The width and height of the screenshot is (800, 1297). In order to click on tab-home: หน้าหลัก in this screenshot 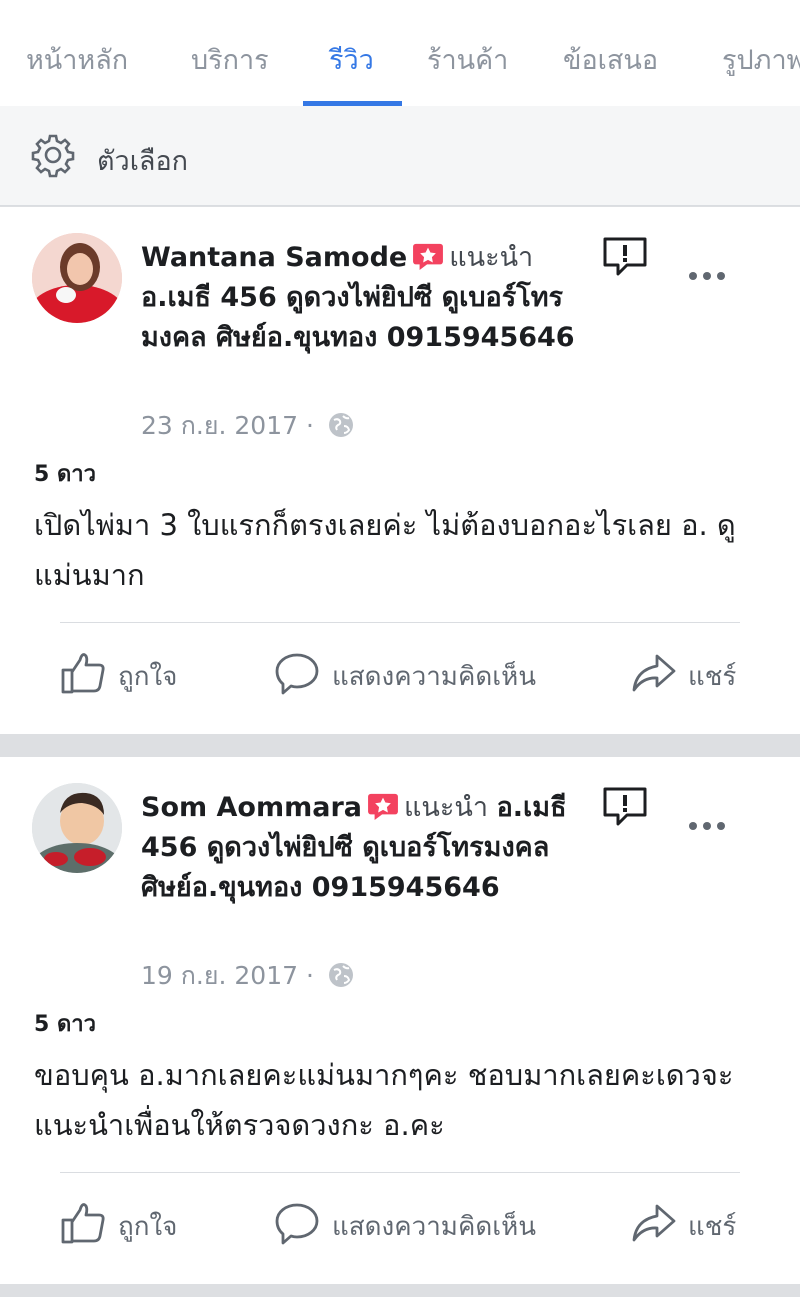, I will do `click(77, 59)`.